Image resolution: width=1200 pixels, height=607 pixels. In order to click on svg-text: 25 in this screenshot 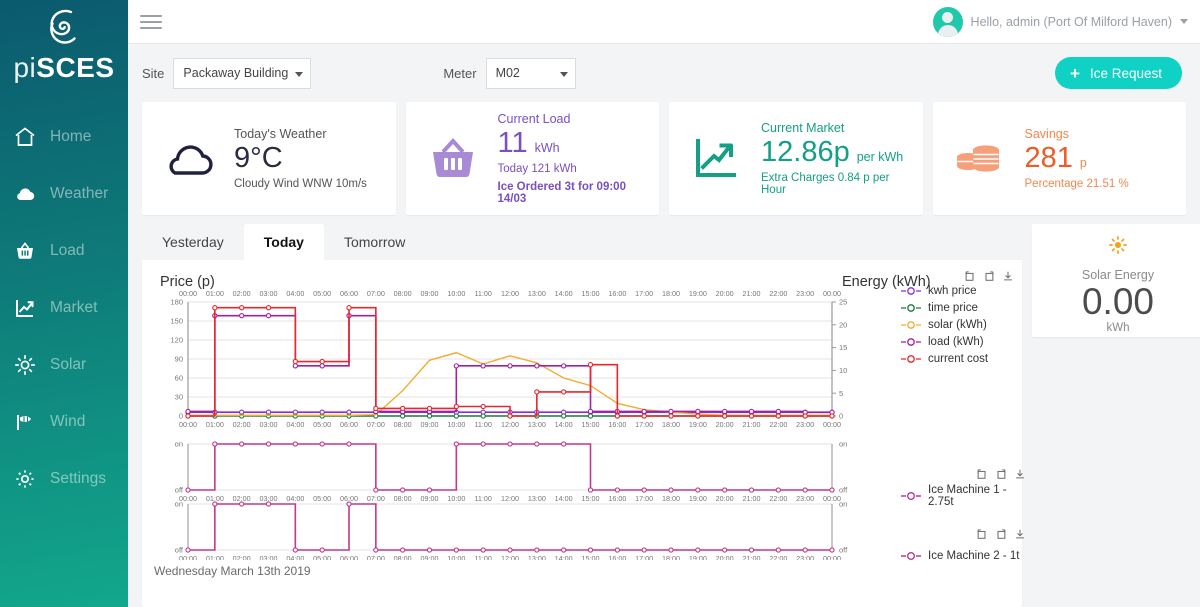, I will do `click(843, 302)`.